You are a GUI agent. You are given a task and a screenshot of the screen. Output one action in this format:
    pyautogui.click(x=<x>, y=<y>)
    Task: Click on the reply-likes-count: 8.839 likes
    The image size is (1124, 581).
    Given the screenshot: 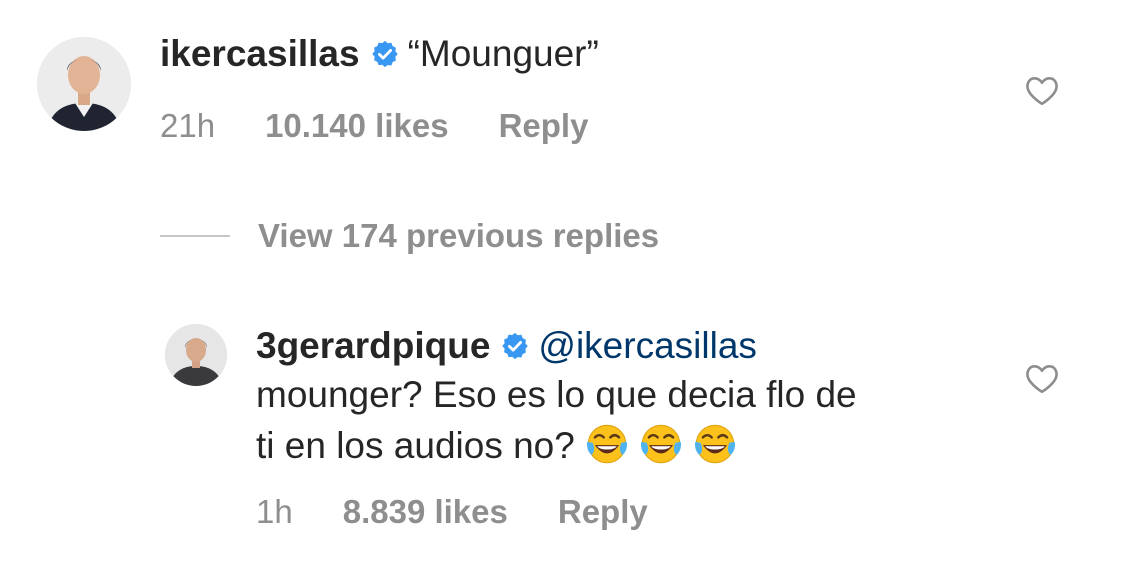 What is the action you would take?
    pyautogui.click(x=425, y=512)
    